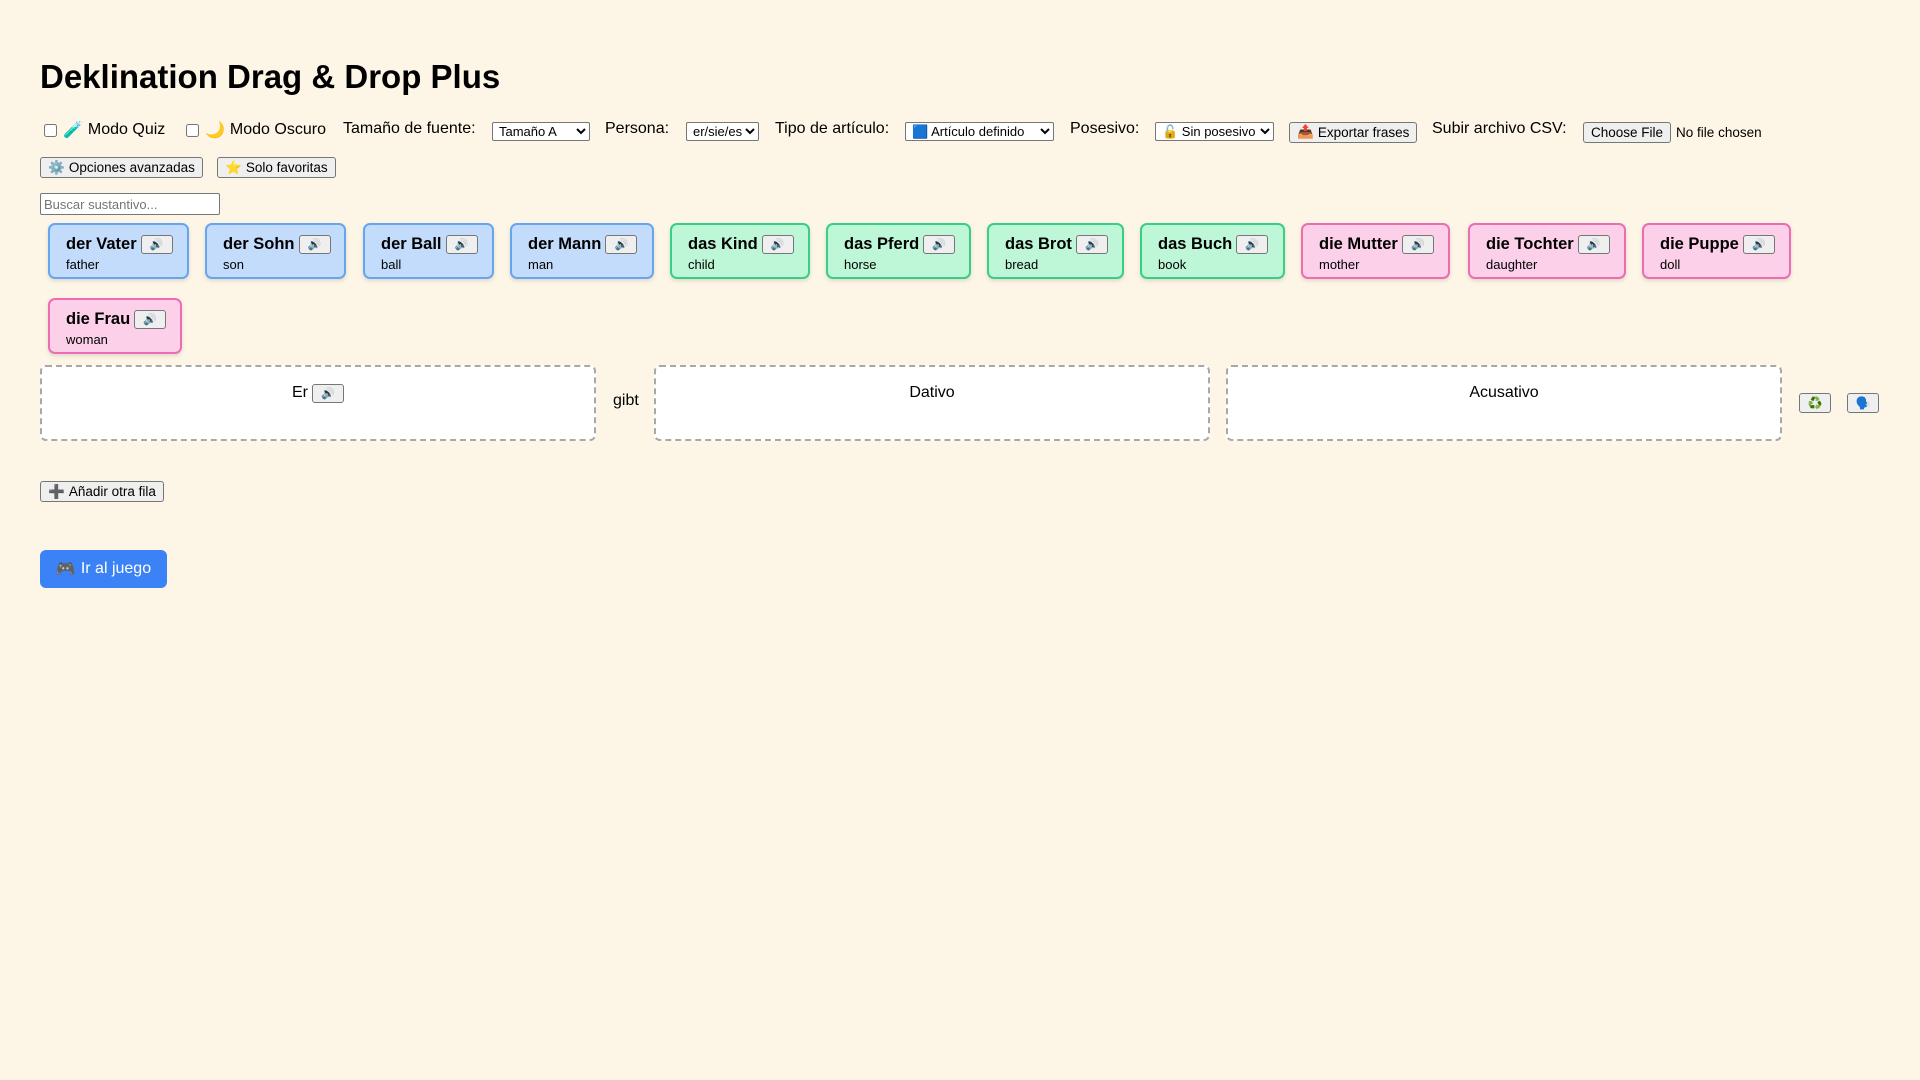 This screenshot has width=1920, height=1080. What do you see at coordinates (102, 491) in the screenshot?
I see `add-row-button: ➕ Añadir otra fila` at bounding box center [102, 491].